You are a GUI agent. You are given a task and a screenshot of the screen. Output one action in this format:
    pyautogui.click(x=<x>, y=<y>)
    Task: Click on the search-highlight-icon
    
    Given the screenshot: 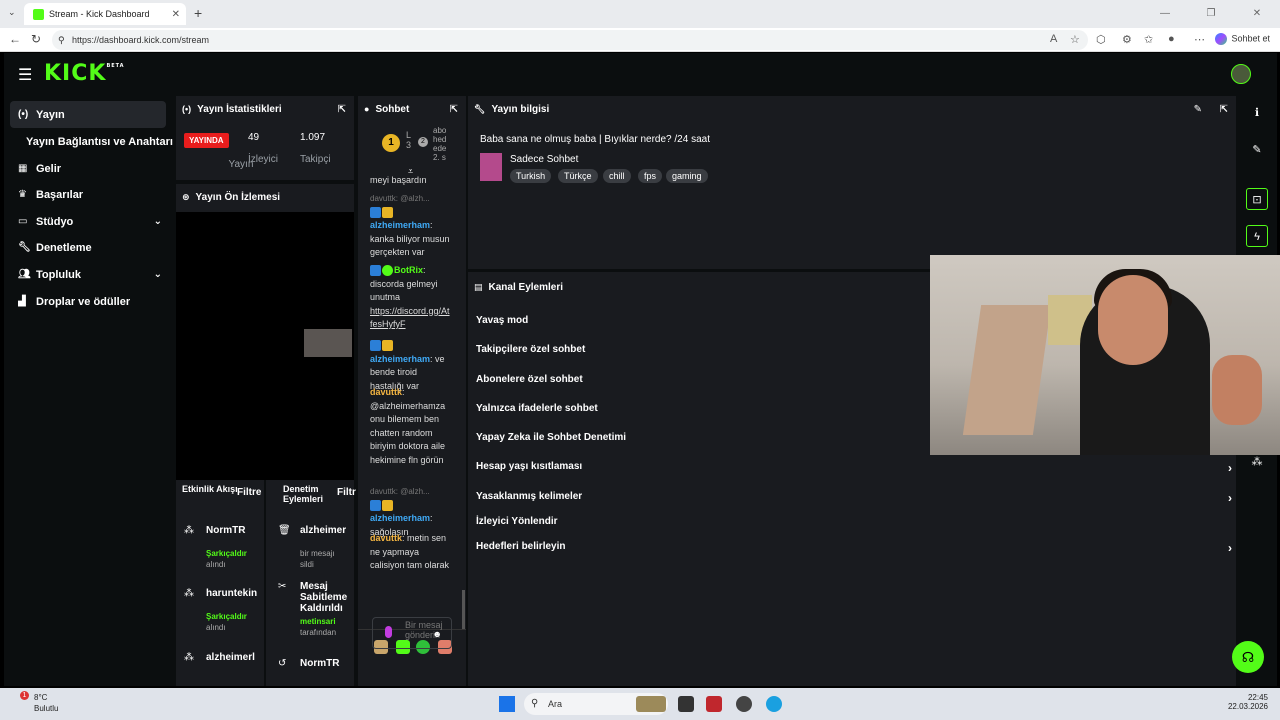 What is the action you would take?
    pyautogui.click(x=651, y=704)
    